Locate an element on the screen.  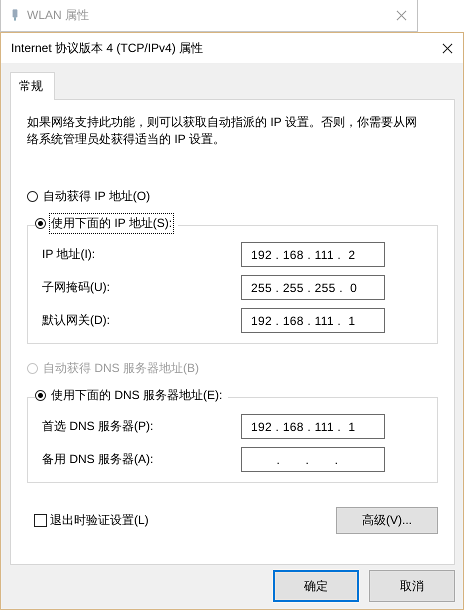
window-title: WLAN 属性 is located at coordinates (58, 15).